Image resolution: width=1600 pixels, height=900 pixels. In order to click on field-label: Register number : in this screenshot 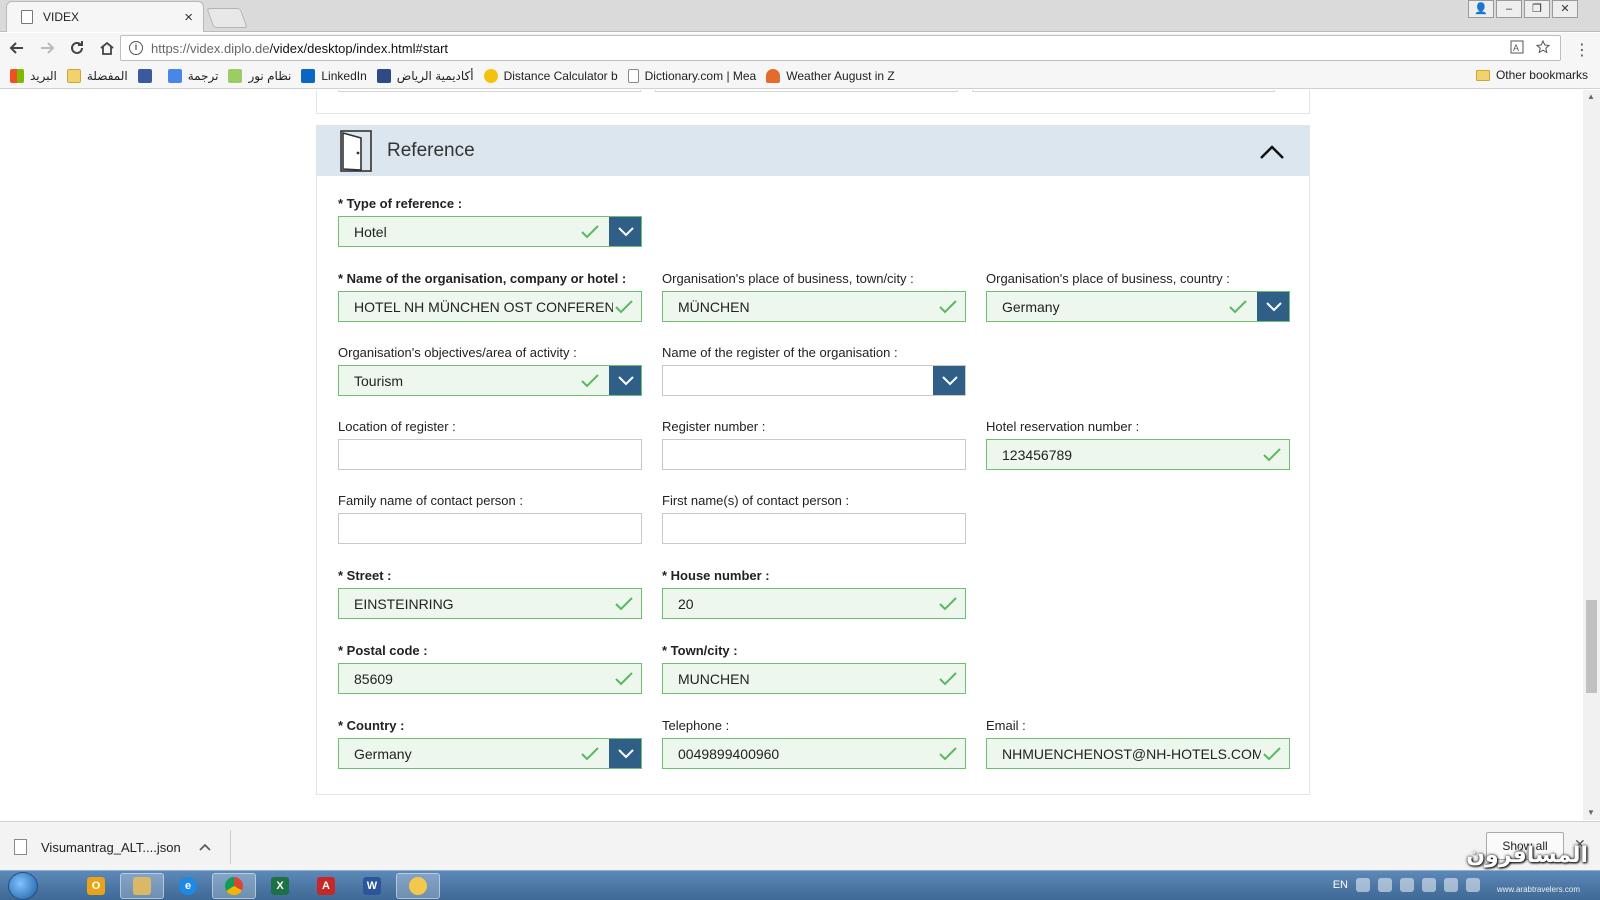, I will do `click(714, 426)`.